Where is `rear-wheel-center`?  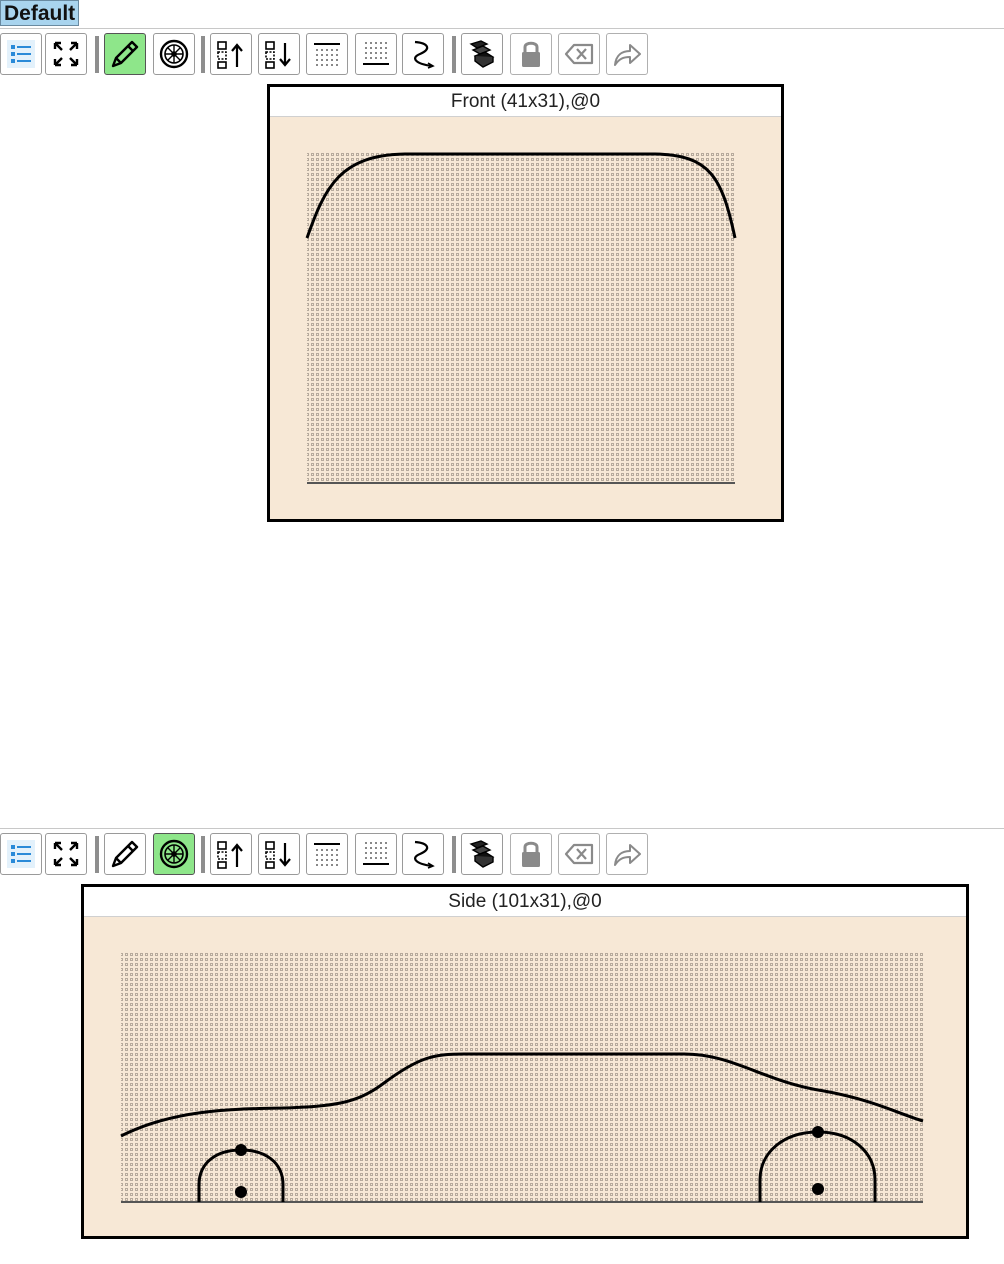
rear-wheel-center is located at coordinates (241, 1192).